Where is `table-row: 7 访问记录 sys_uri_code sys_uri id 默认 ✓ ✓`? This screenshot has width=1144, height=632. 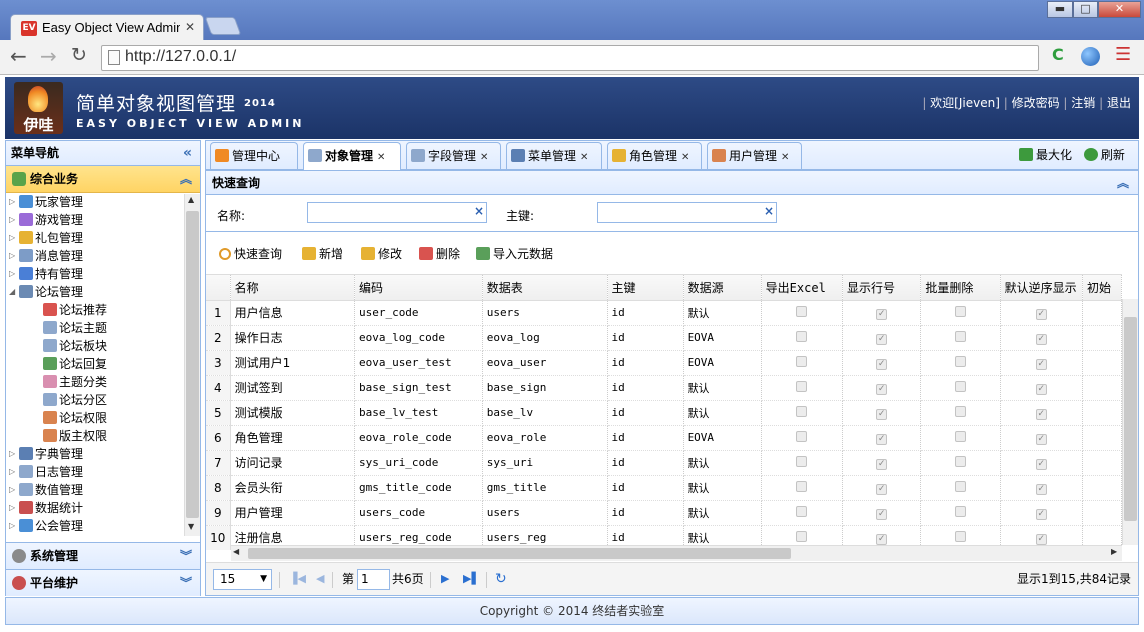 table-row: 7 访问记录 sys_uri_code sys_uri id 默认 ✓ ✓ is located at coordinates (664, 463).